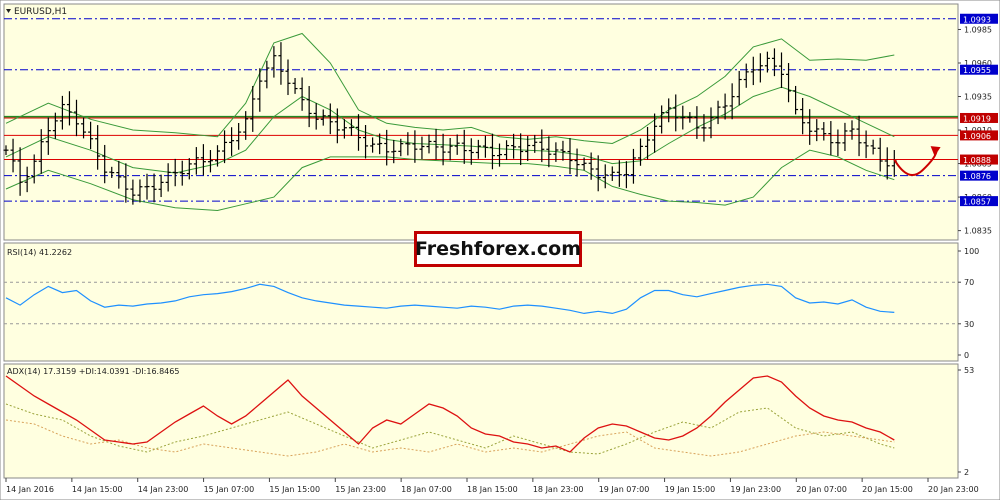 This screenshot has height=504, width=1000. What do you see at coordinates (978, 29) in the screenshot?
I see `price-tick-label: 1.0985` at bounding box center [978, 29].